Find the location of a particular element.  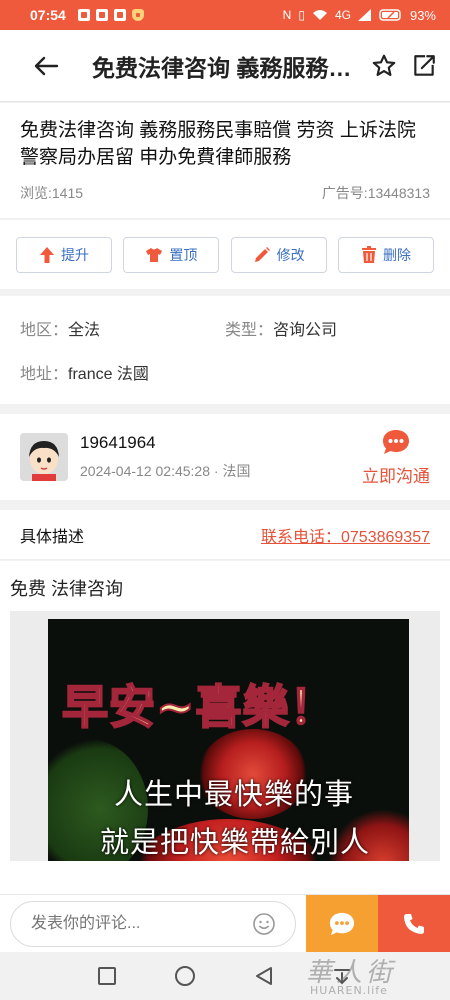

address-key: 地址： is located at coordinates (44, 374).